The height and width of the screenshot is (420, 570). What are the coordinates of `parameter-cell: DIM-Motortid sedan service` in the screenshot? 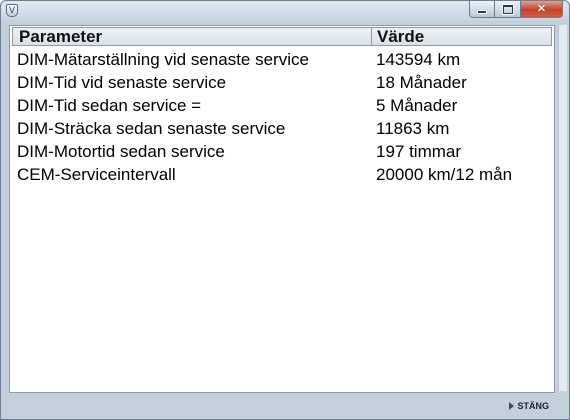 It's located at (121, 151).